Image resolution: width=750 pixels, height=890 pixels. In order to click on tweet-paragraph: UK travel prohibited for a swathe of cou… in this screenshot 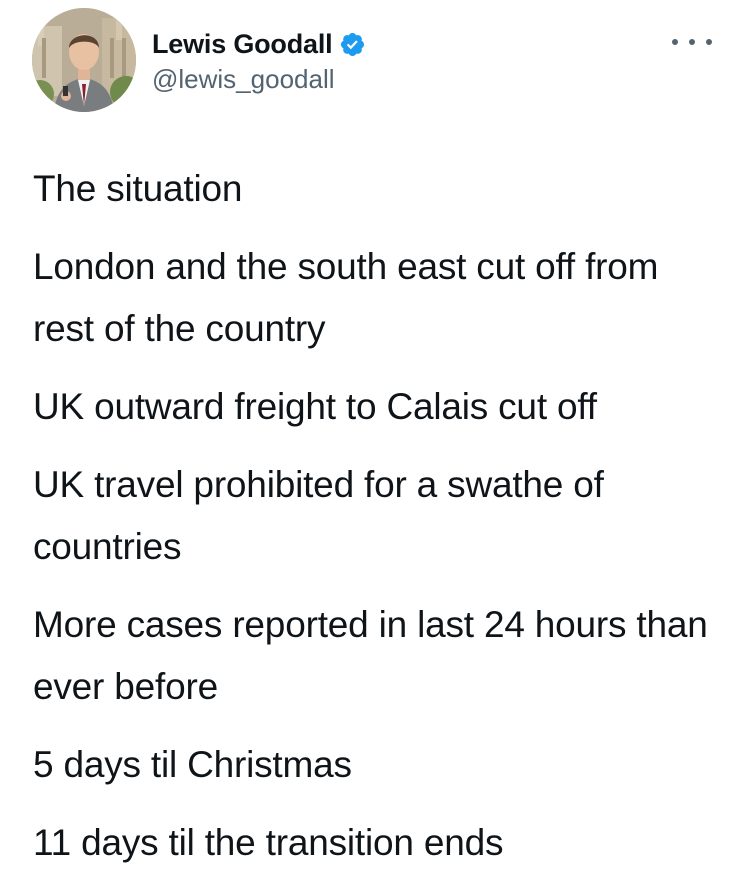, I will do `click(318, 515)`.